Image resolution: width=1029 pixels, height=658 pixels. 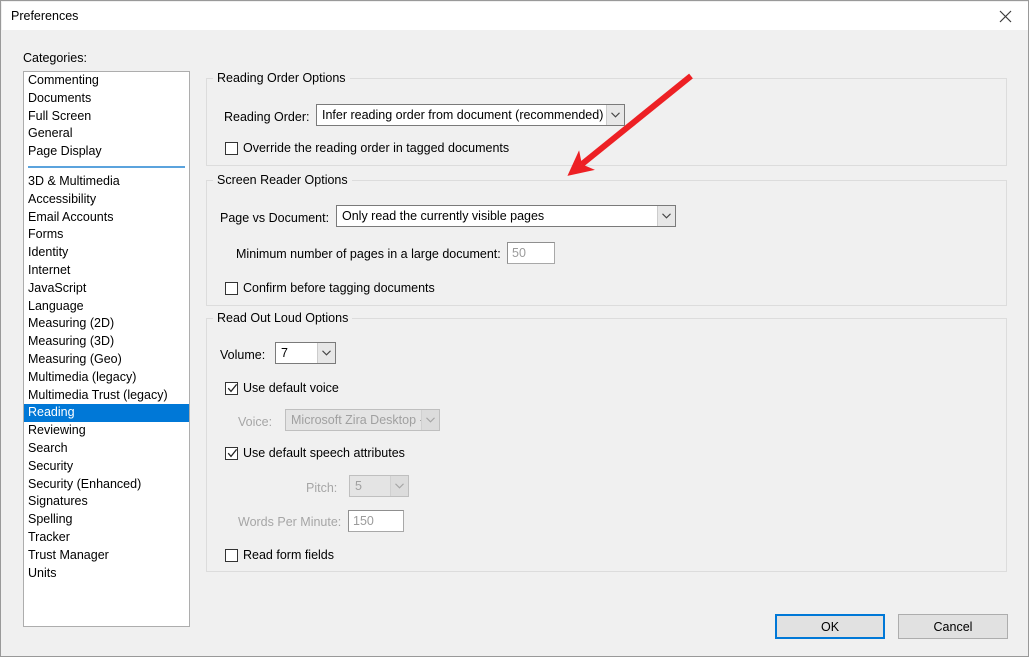 What do you see at coordinates (63, 80) in the screenshot?
I see `sidebar-item-label: Commenting` at bounding box center [63, 80].